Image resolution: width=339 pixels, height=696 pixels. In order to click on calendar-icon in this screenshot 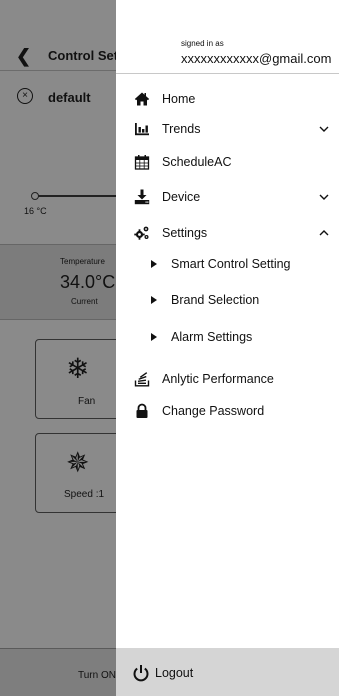, I will do `click(142, 162)`.